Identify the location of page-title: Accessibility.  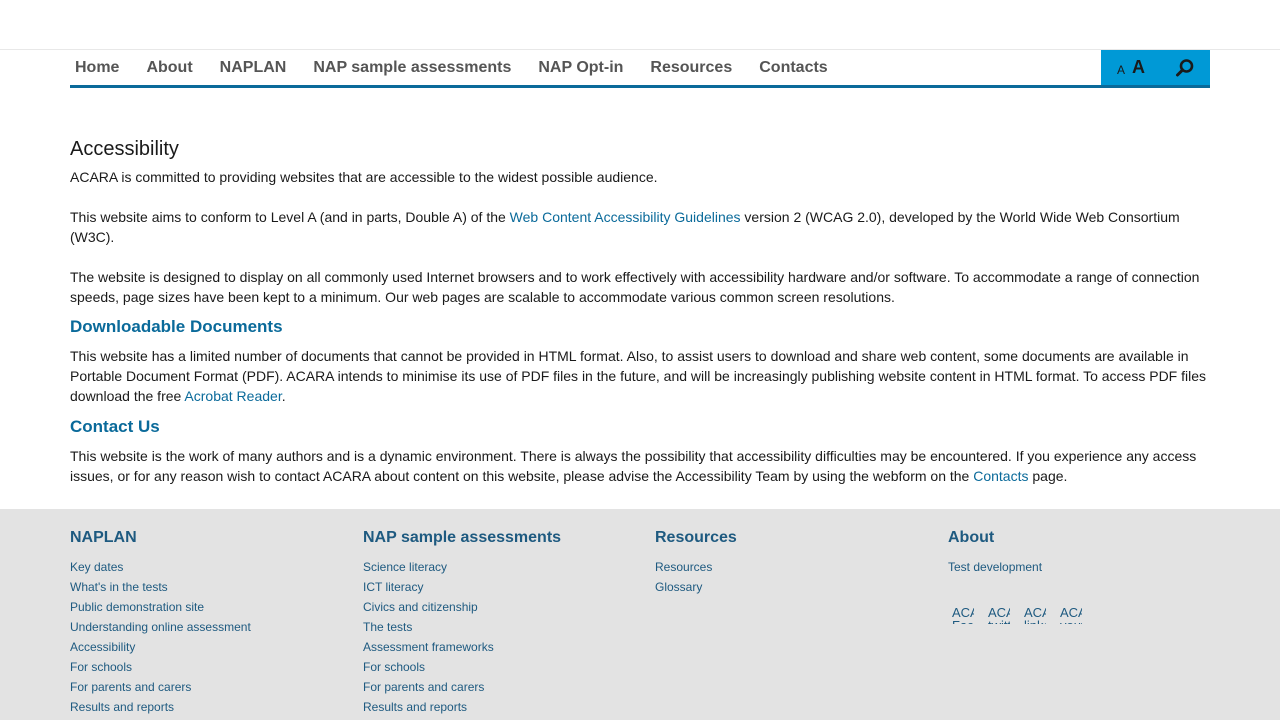
(124, 149).